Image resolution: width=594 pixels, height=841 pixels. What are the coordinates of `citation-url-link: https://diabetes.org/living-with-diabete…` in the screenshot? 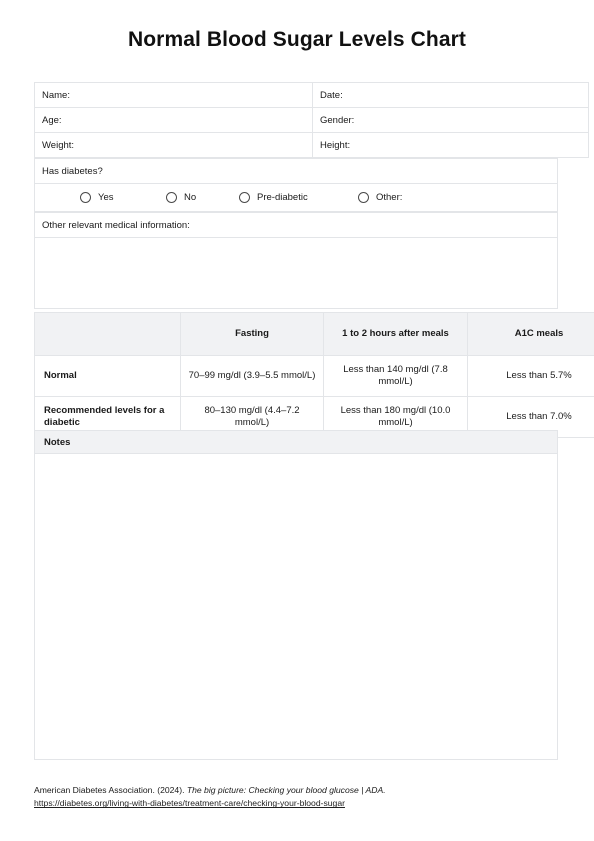 It's located at (294, 803).